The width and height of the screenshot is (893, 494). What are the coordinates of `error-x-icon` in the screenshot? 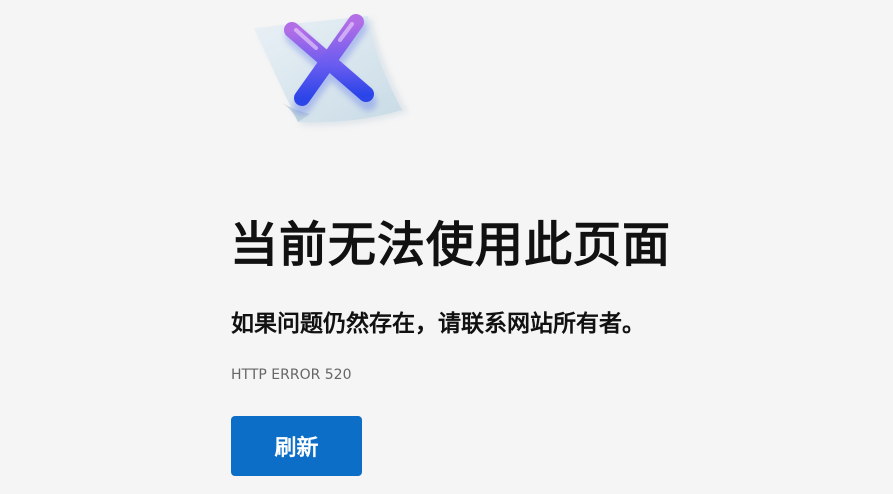 It's located at (325, 72).